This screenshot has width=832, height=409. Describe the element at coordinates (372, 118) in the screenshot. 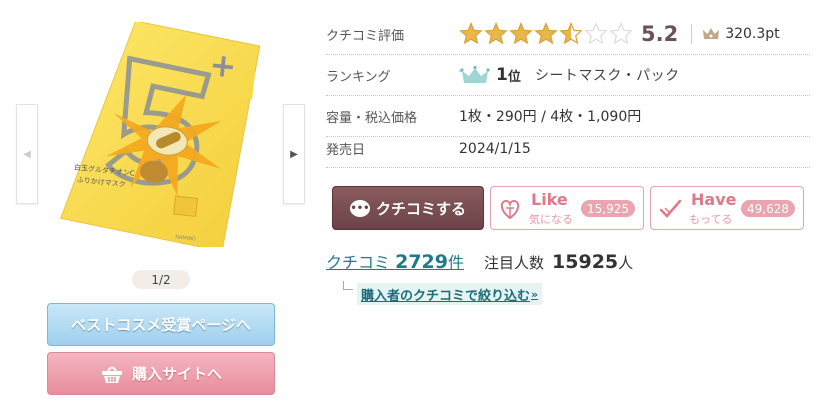

I see `capacity-label: 容量・税込価格` at that location.